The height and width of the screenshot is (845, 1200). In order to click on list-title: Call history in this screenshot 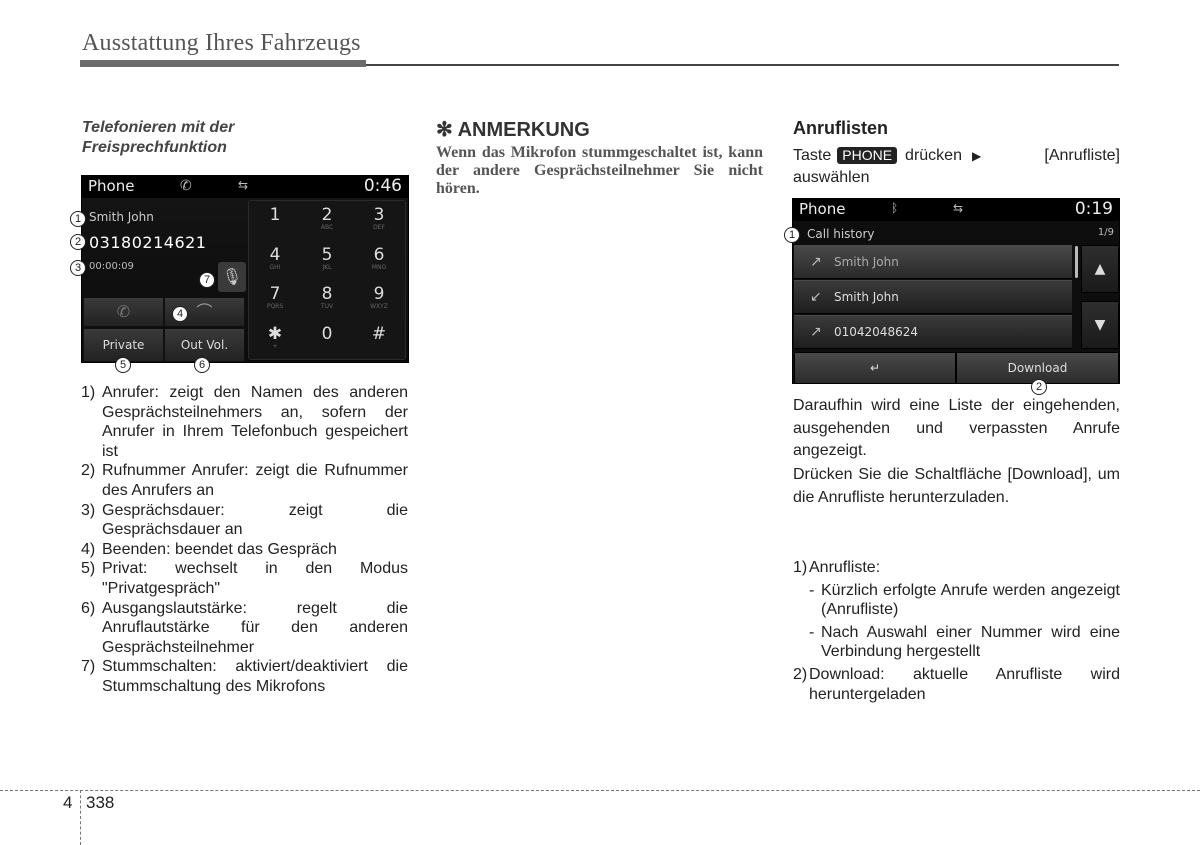, I will do `click(841, 234)`.